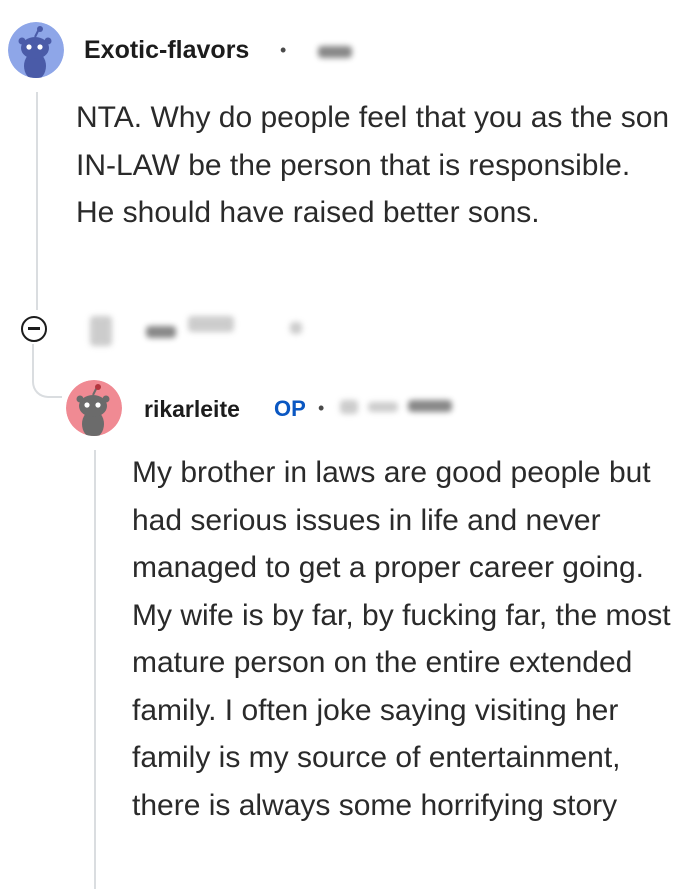 The width and height of the screenshot is (700, 889). Describe the element at coordinates (47, 371) in the screenshot. I see `thread-connector` at that location.